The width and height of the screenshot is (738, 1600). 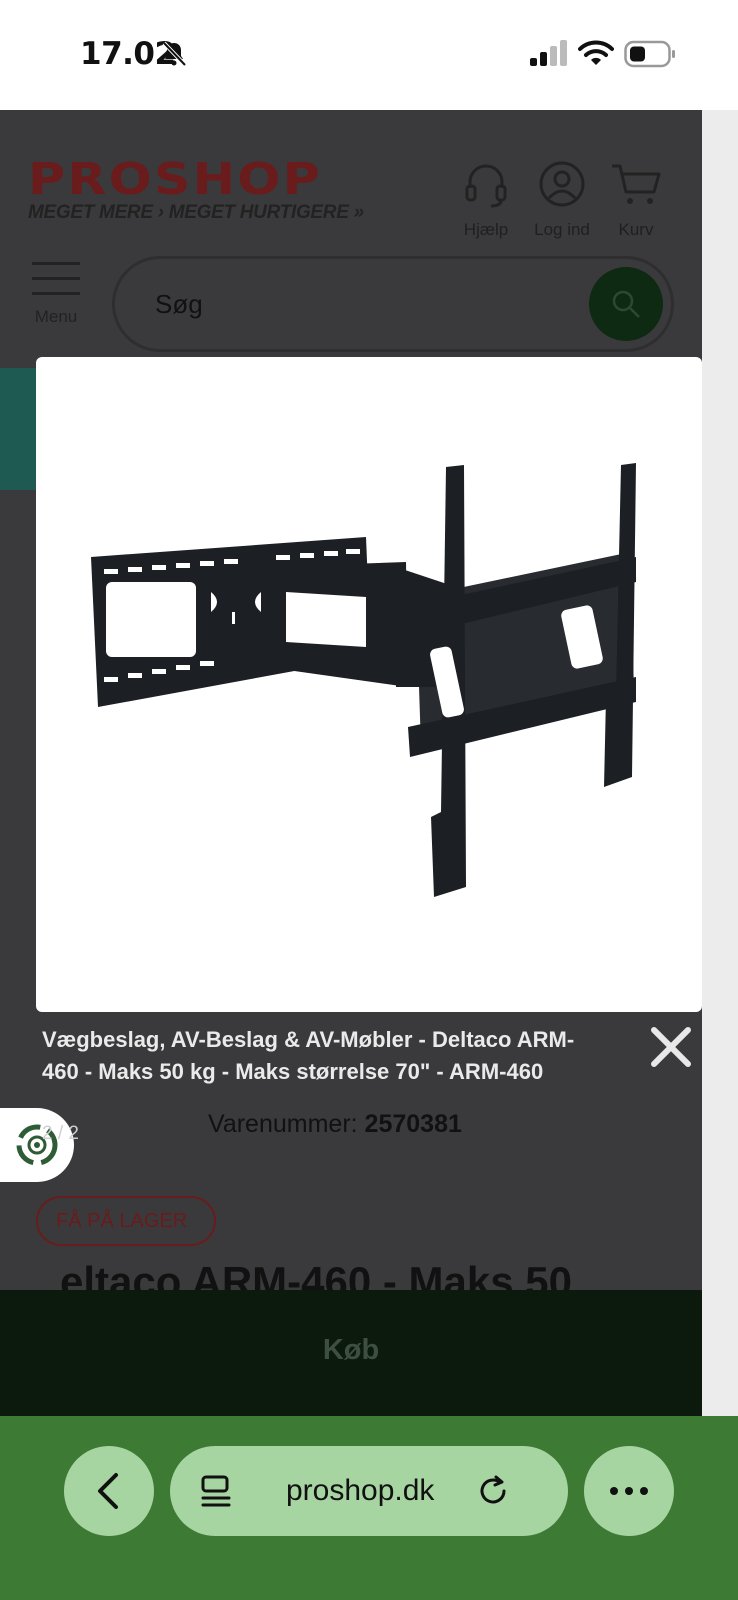 I want to click on status-bar: 17.02, so click(x=369, y=55).